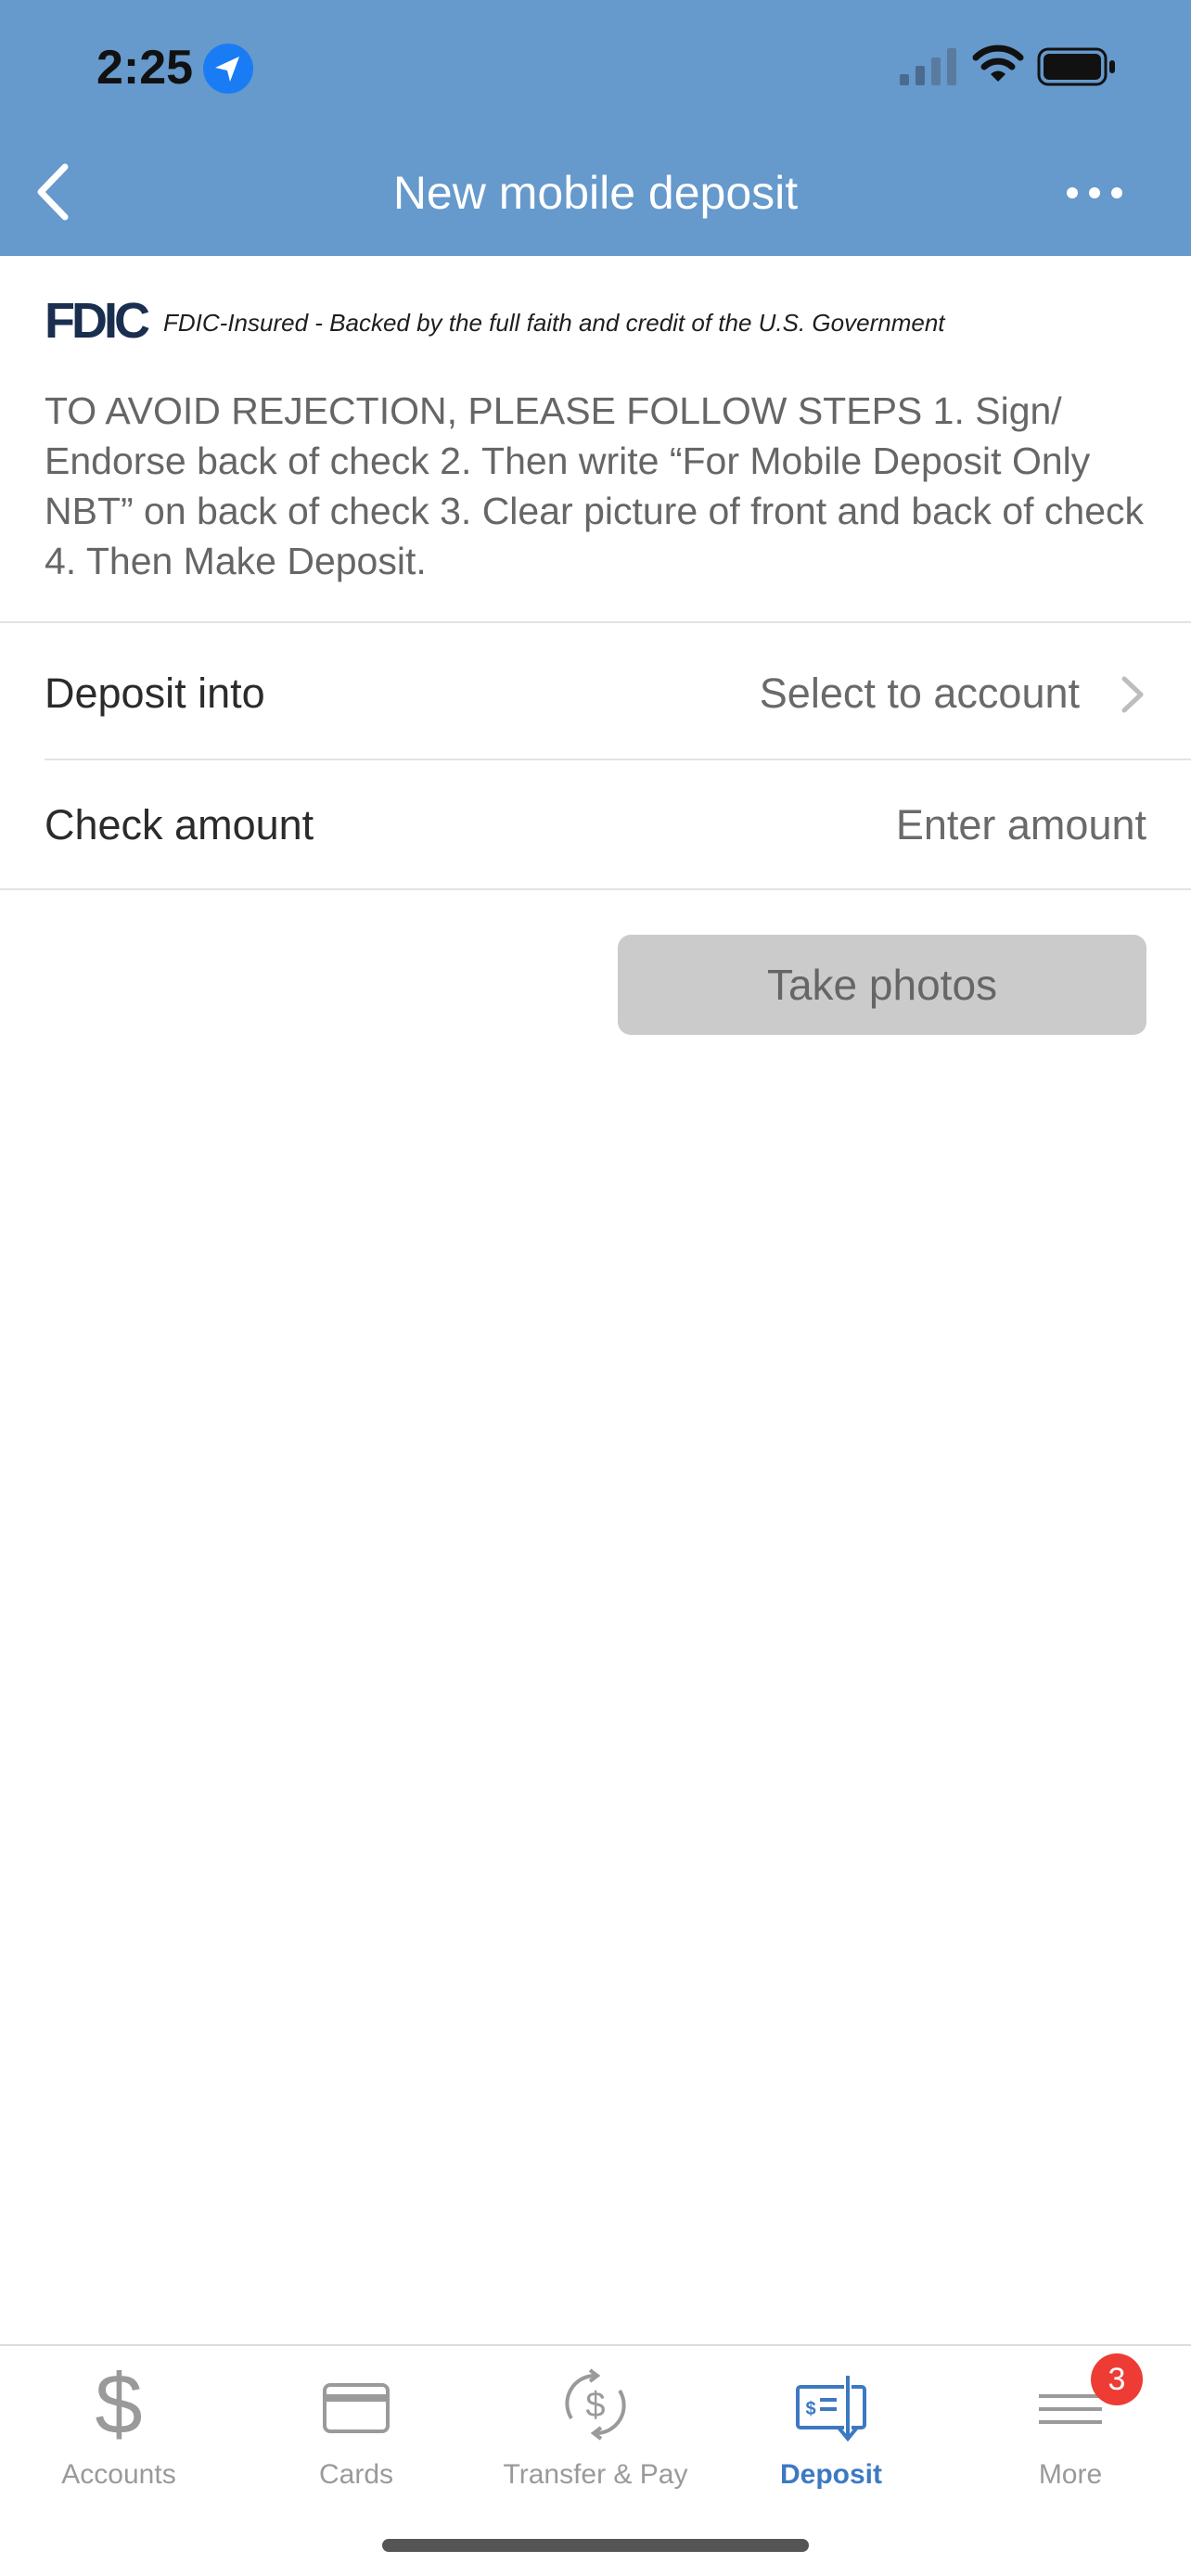 Image resolution: width=1191 pixels, height=2576 pixels. Describe the element at coordinates (595, 193) in the screenshot. I see `page-title: New mobile deposit` at that location.